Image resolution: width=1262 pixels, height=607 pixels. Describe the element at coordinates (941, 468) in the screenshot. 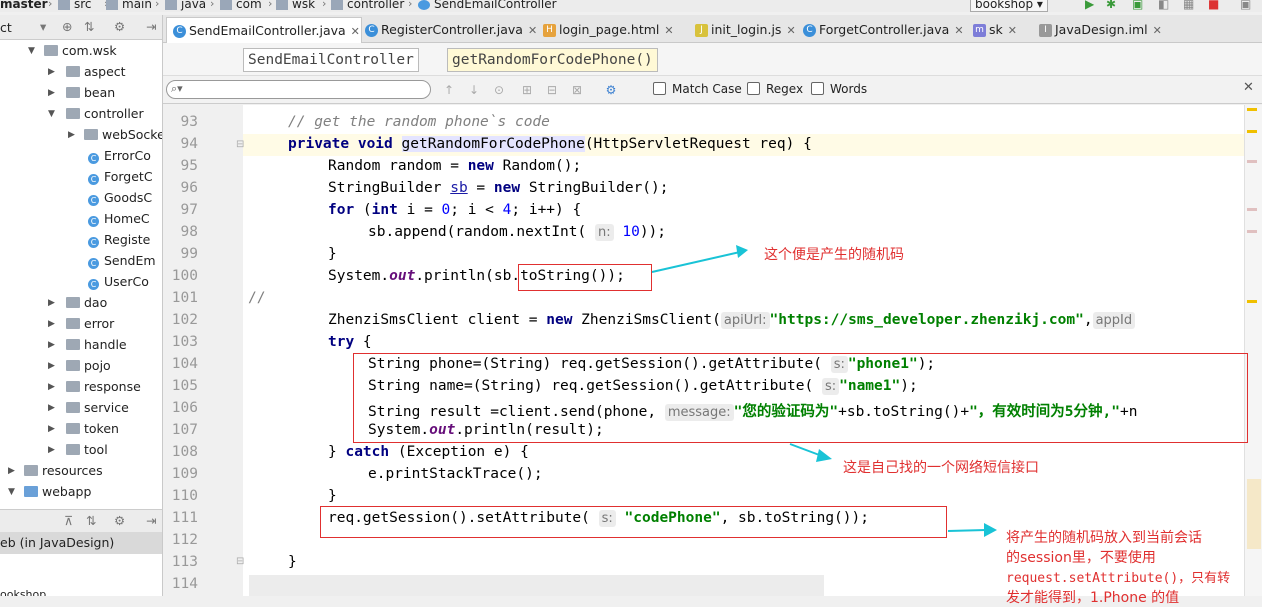

I see `annotation-sms-interface: 这是自己找的一个网络短信接口` at that location.